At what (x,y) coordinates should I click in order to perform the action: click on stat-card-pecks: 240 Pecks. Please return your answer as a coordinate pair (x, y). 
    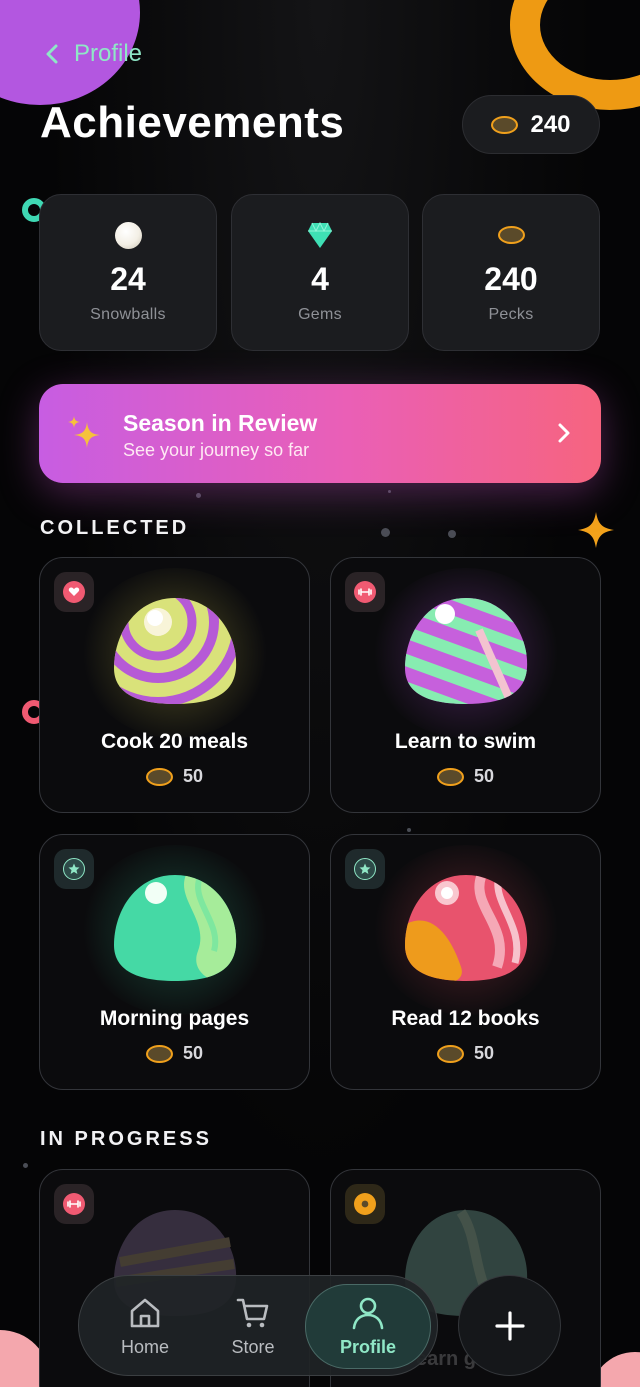
    Looking at the image, I should click on (511, 272).